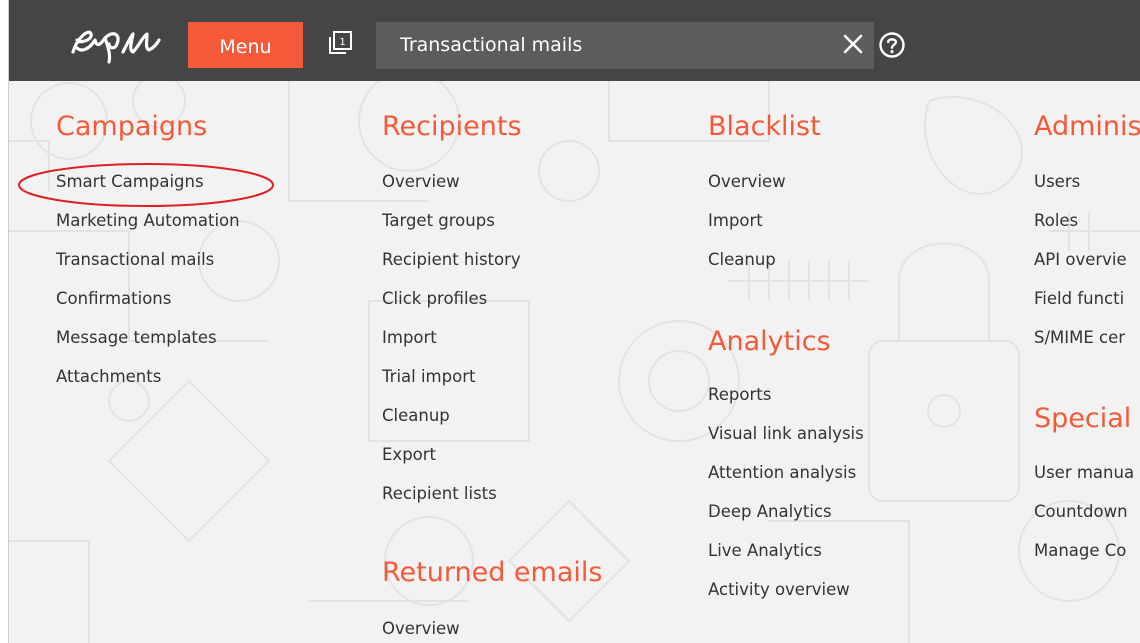 Image resolution: width=1140 pixels, height=643 pixels. What do you see at coordinates (747, 181) in the screenshot?
I see `menu-item-blacklist-overview: Overview` at bounding box center [747, 181].